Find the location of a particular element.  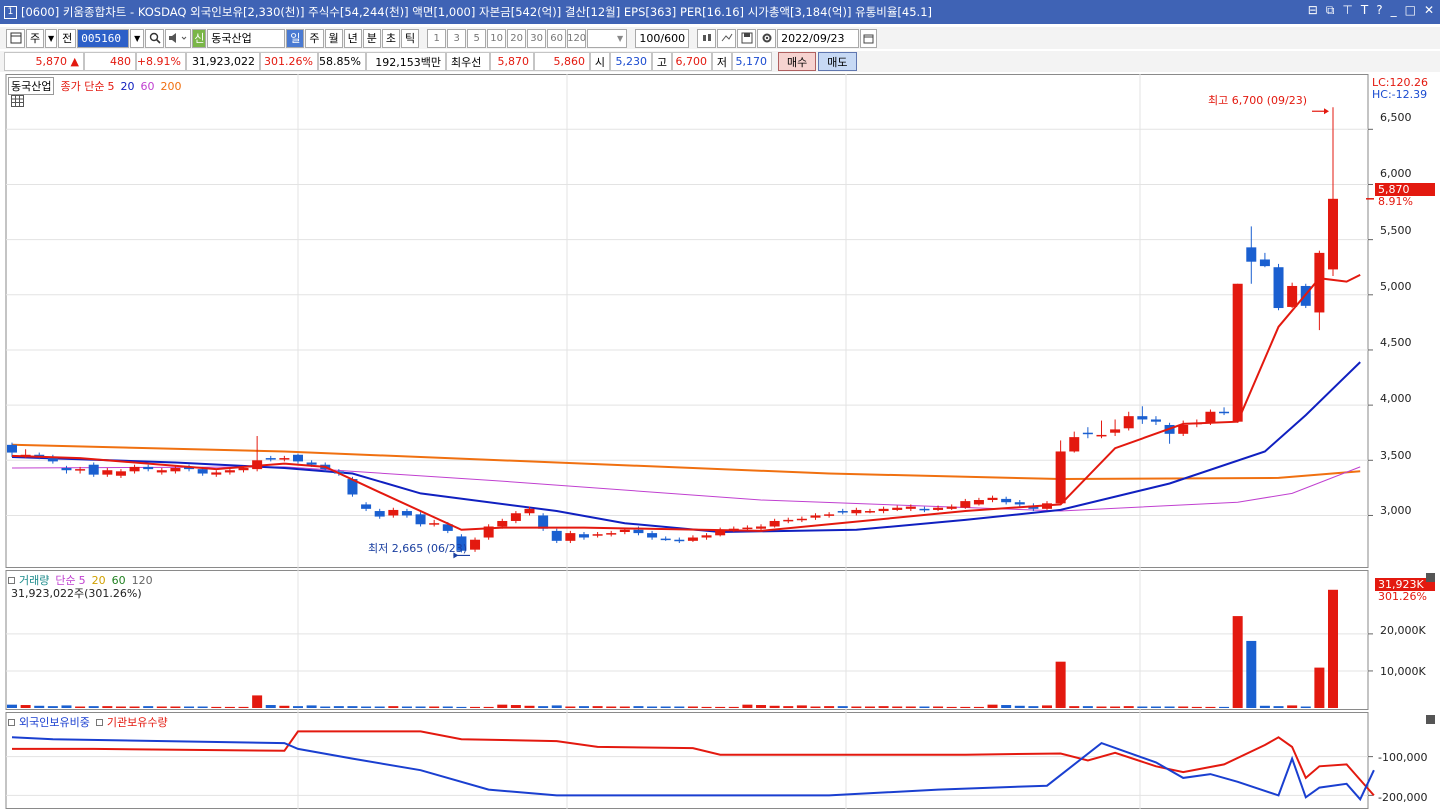

interval-20: 20 is located at coordinates (517, 38).